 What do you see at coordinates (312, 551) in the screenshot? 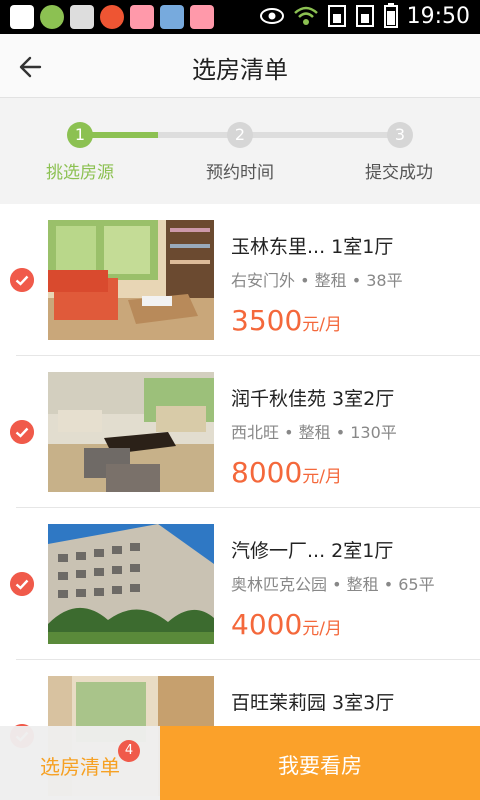
I see `listing-name: 汽修一厂... 2室1厅` at bounding box center [312, 551].